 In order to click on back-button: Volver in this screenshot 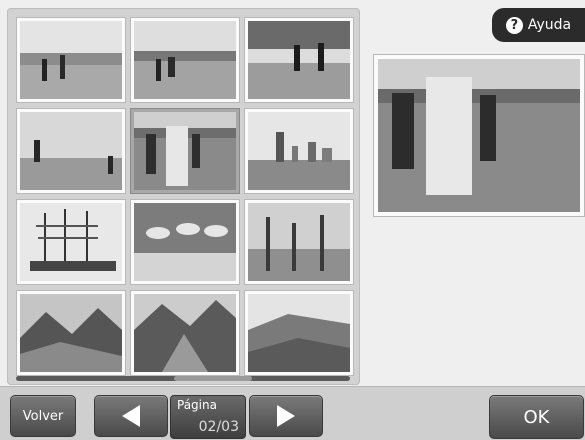, I will do `click(43, 416)`.